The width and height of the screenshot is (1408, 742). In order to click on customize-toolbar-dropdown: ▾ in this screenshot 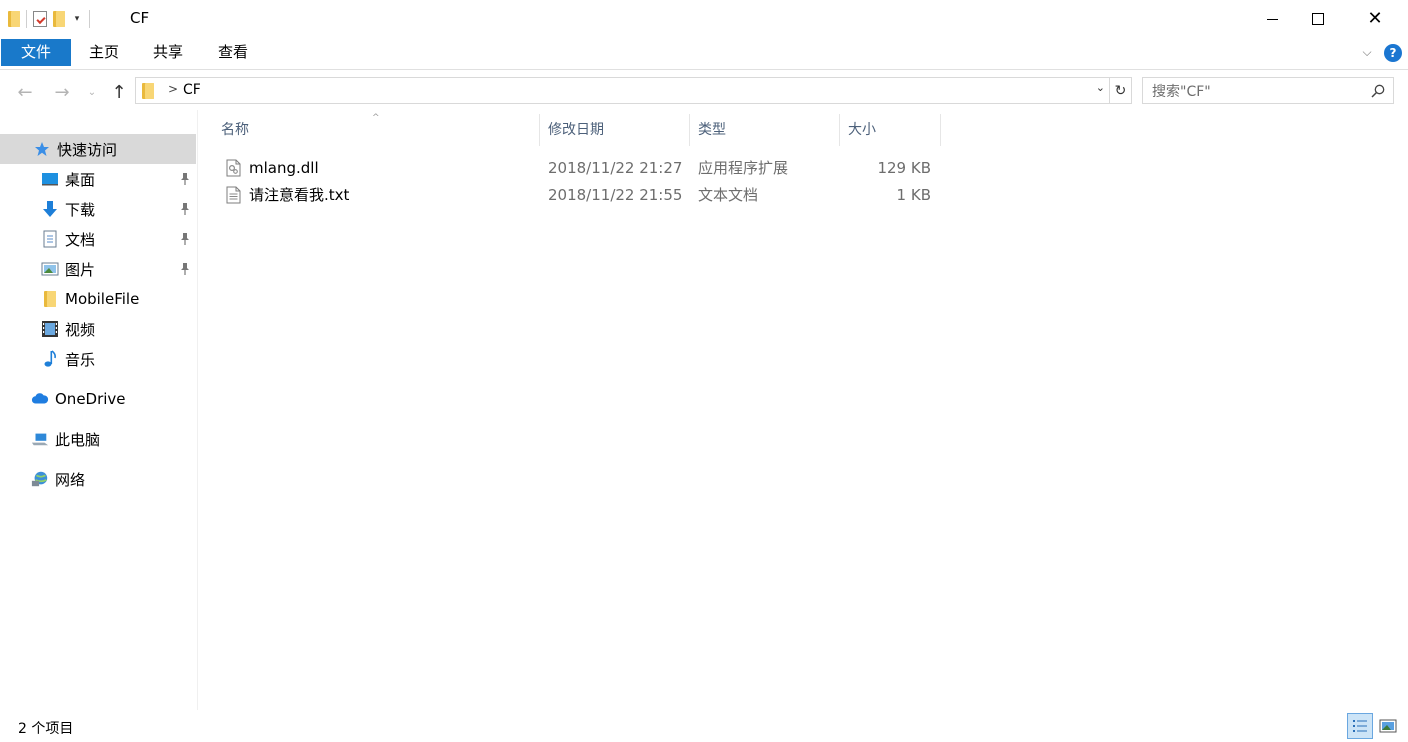, I will do `click(77, 19)`.